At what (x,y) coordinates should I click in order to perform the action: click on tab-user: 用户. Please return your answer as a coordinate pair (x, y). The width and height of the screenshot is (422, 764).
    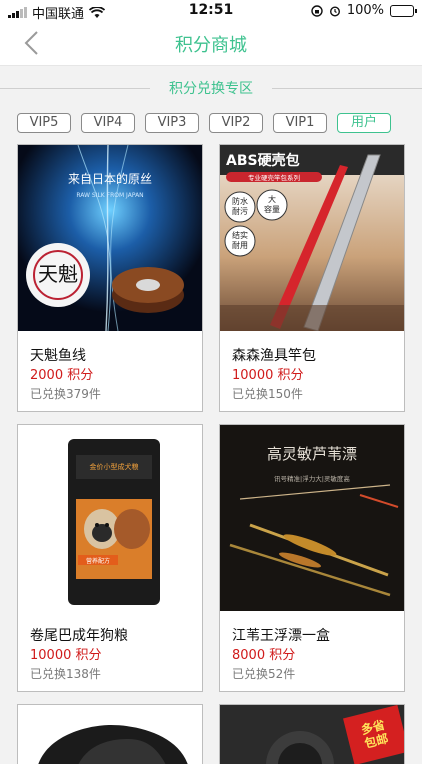
    Looking at the image, I should click on (364, 123).